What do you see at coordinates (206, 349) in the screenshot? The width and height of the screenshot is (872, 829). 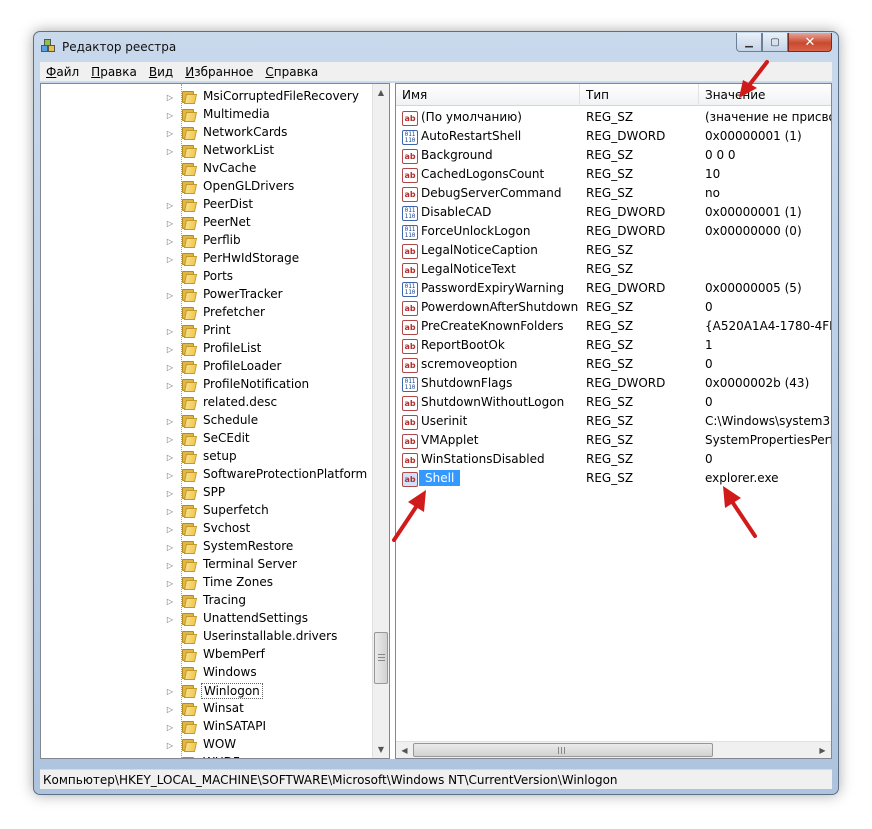 I see `tree-item: ▷ ProfileList` at bounding box center [206, 349].